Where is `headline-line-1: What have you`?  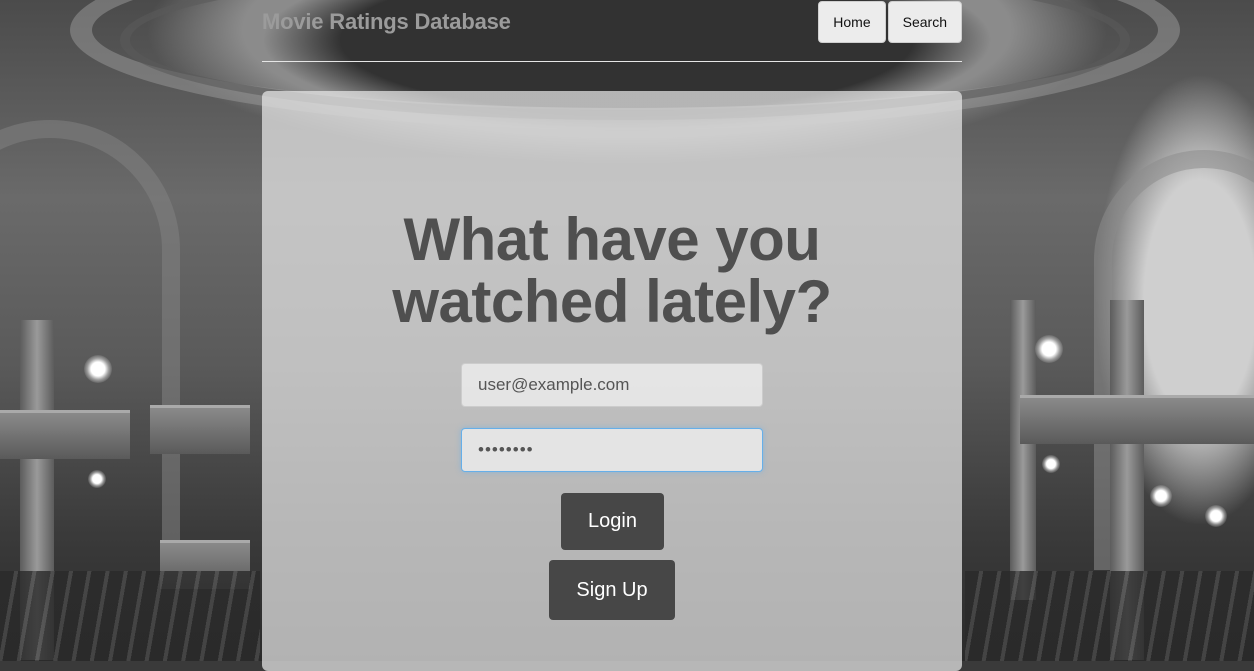
headline-line-1: What have you is located at coordinates (612, 239).